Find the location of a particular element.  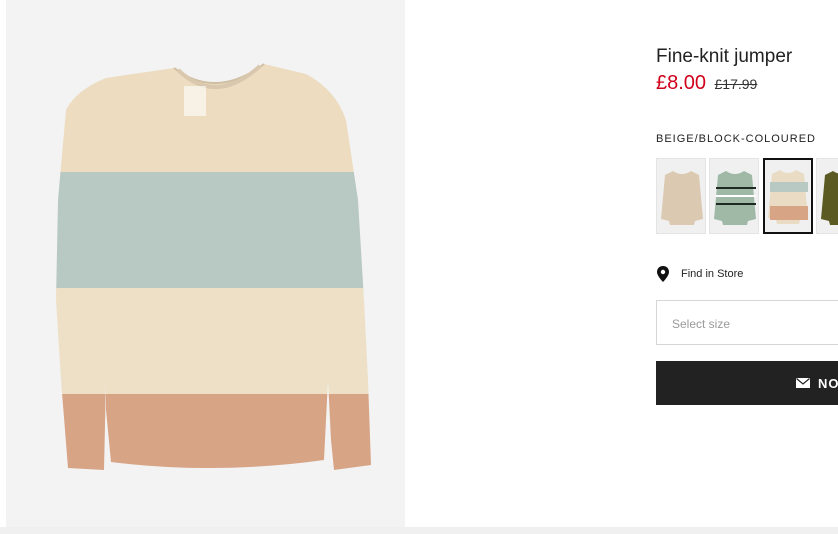

swatch-green-striped is located at coordinates (734, 196).